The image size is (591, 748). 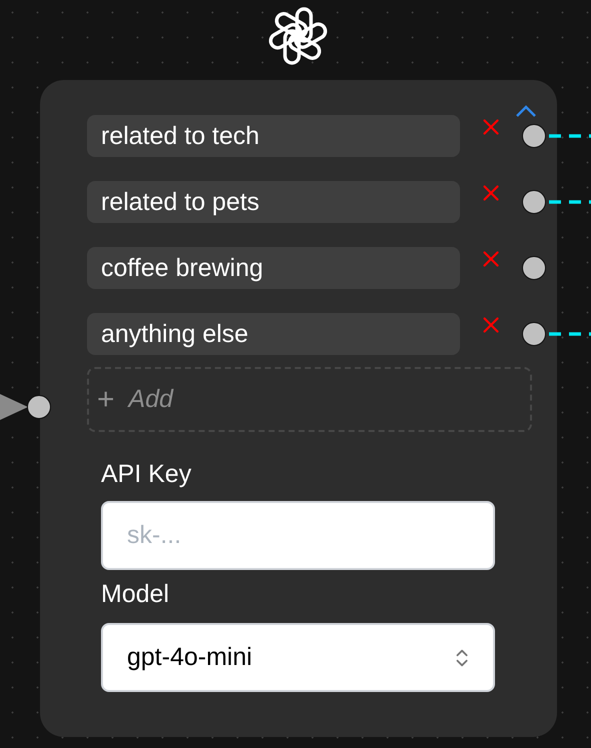 I want to click on category-field: related to pets, so click(x=273, y=202).